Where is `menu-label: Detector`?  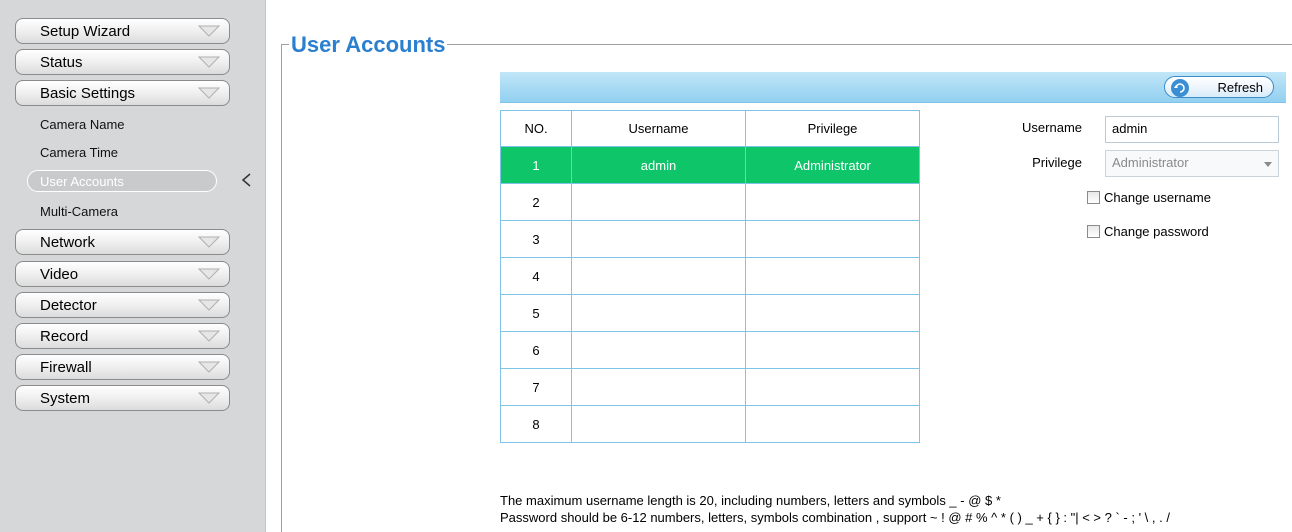 menu-label: Detector is located at coordinates (68, 305).